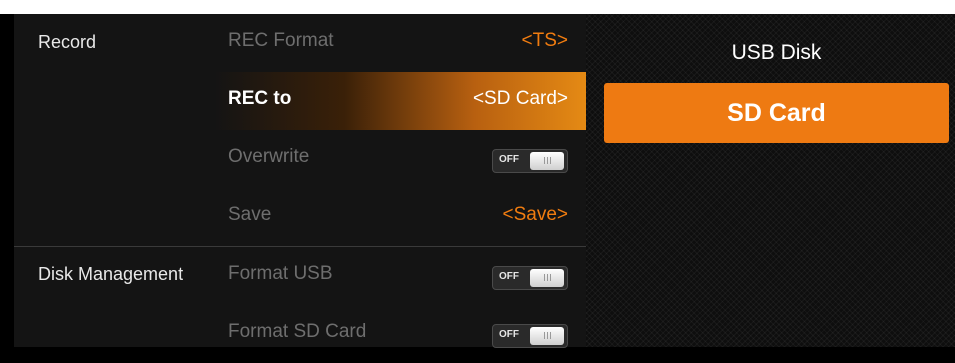  Describe the element at coordinates (400, 334) in the screenshot. I see `format-sd-card-row: Format SD Card OFF` at that location.